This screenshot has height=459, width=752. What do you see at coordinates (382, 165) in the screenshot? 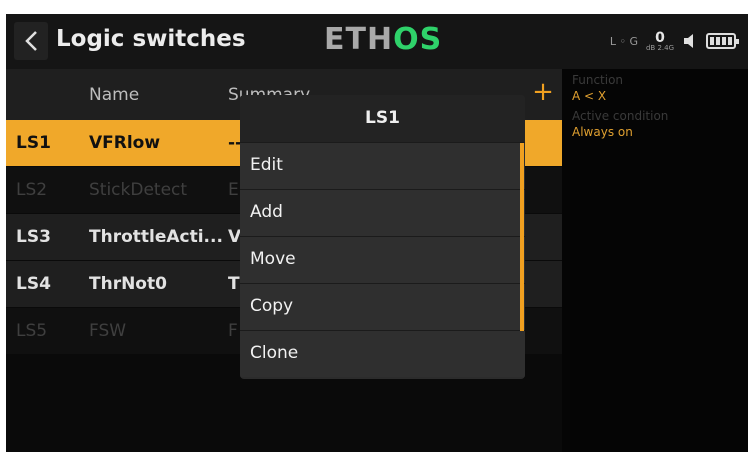
I see `menu-item-edit: Edit` at bounding box center [382, 165].